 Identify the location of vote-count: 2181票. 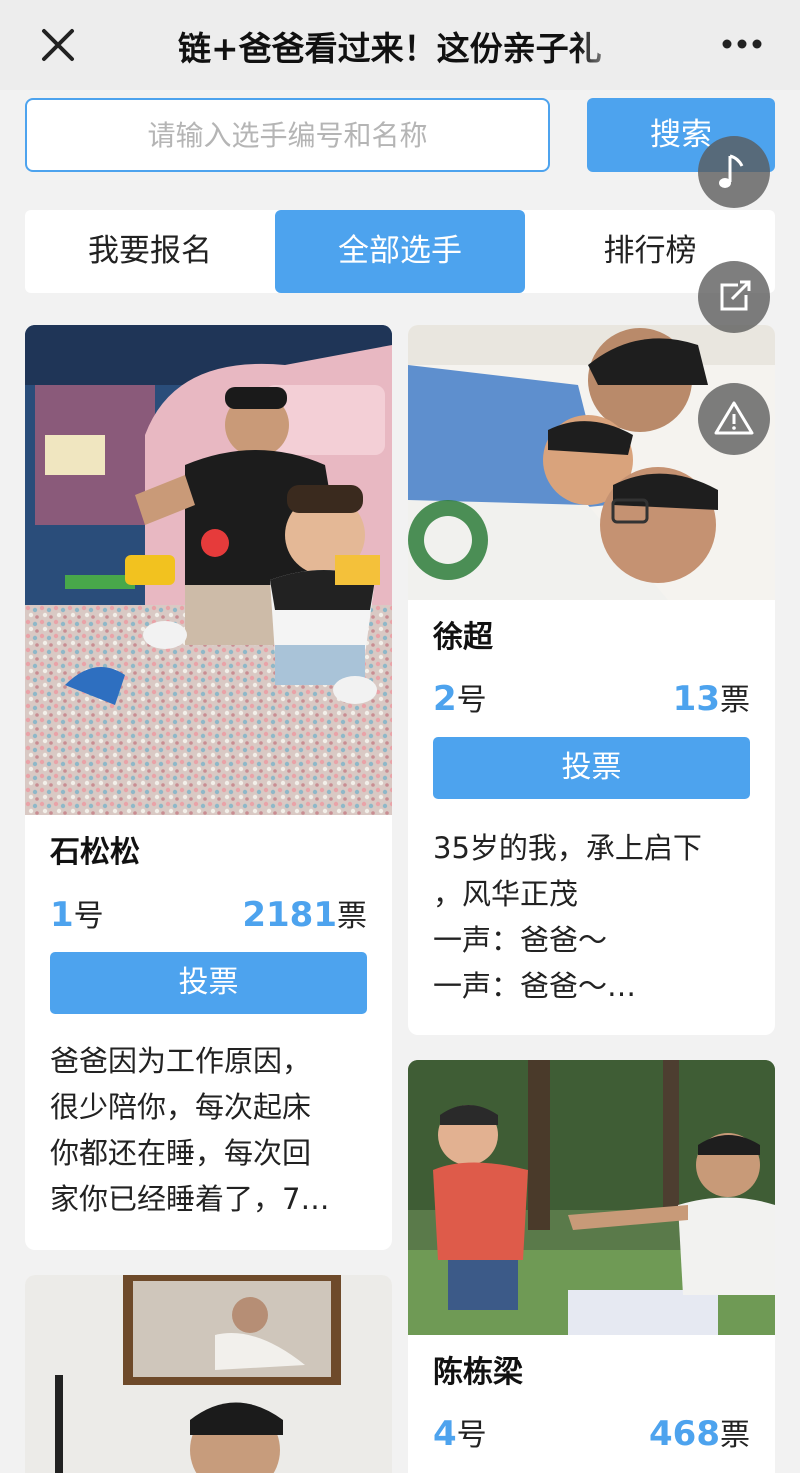
(304, 915).